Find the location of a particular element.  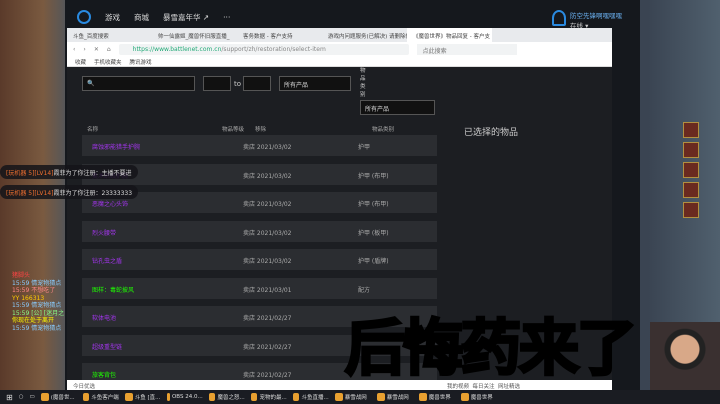

danmu-message: [玩机器 5][LV14]霞菲为了你注册：主播不要进 is located at coordinates (69, 172).